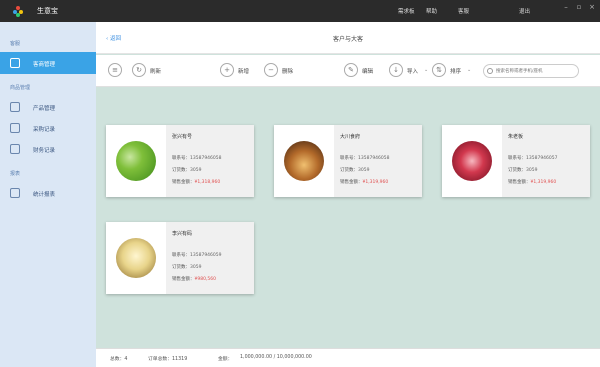 The image size is (600, 367). What do you see at coordinates (44, 65) in the screenshot?
I see `sidebar-item-label: 客商管理` at bounding box center [44, 65].